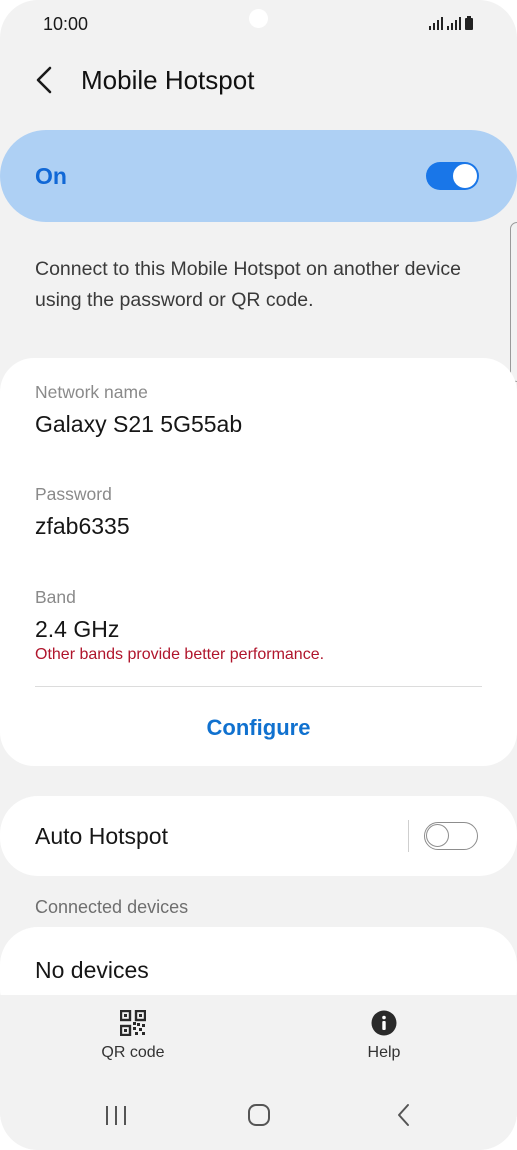  Describe the element at coordinates (82, 526) in the screenshot. I see `password-value: zfab6335` at that location.